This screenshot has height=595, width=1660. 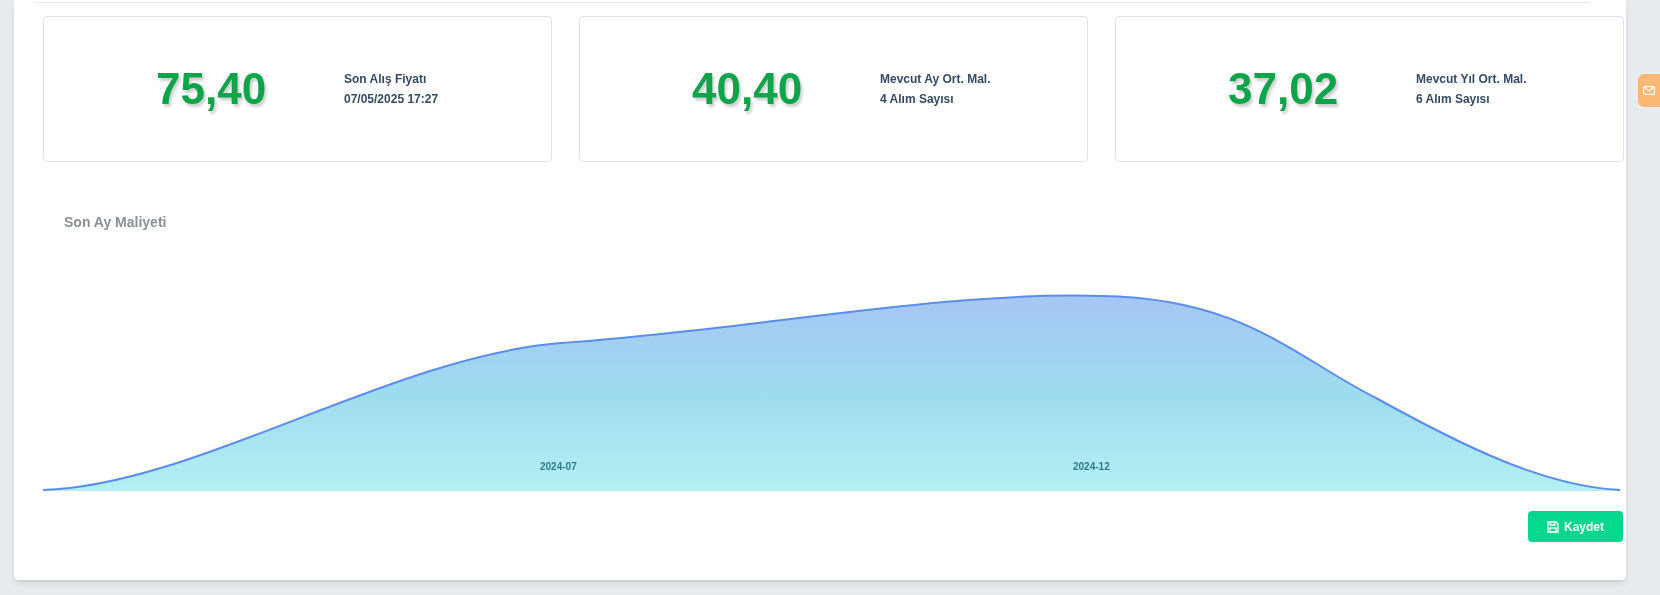 I want to click on mail-tab, so click(x=1649, y=90).